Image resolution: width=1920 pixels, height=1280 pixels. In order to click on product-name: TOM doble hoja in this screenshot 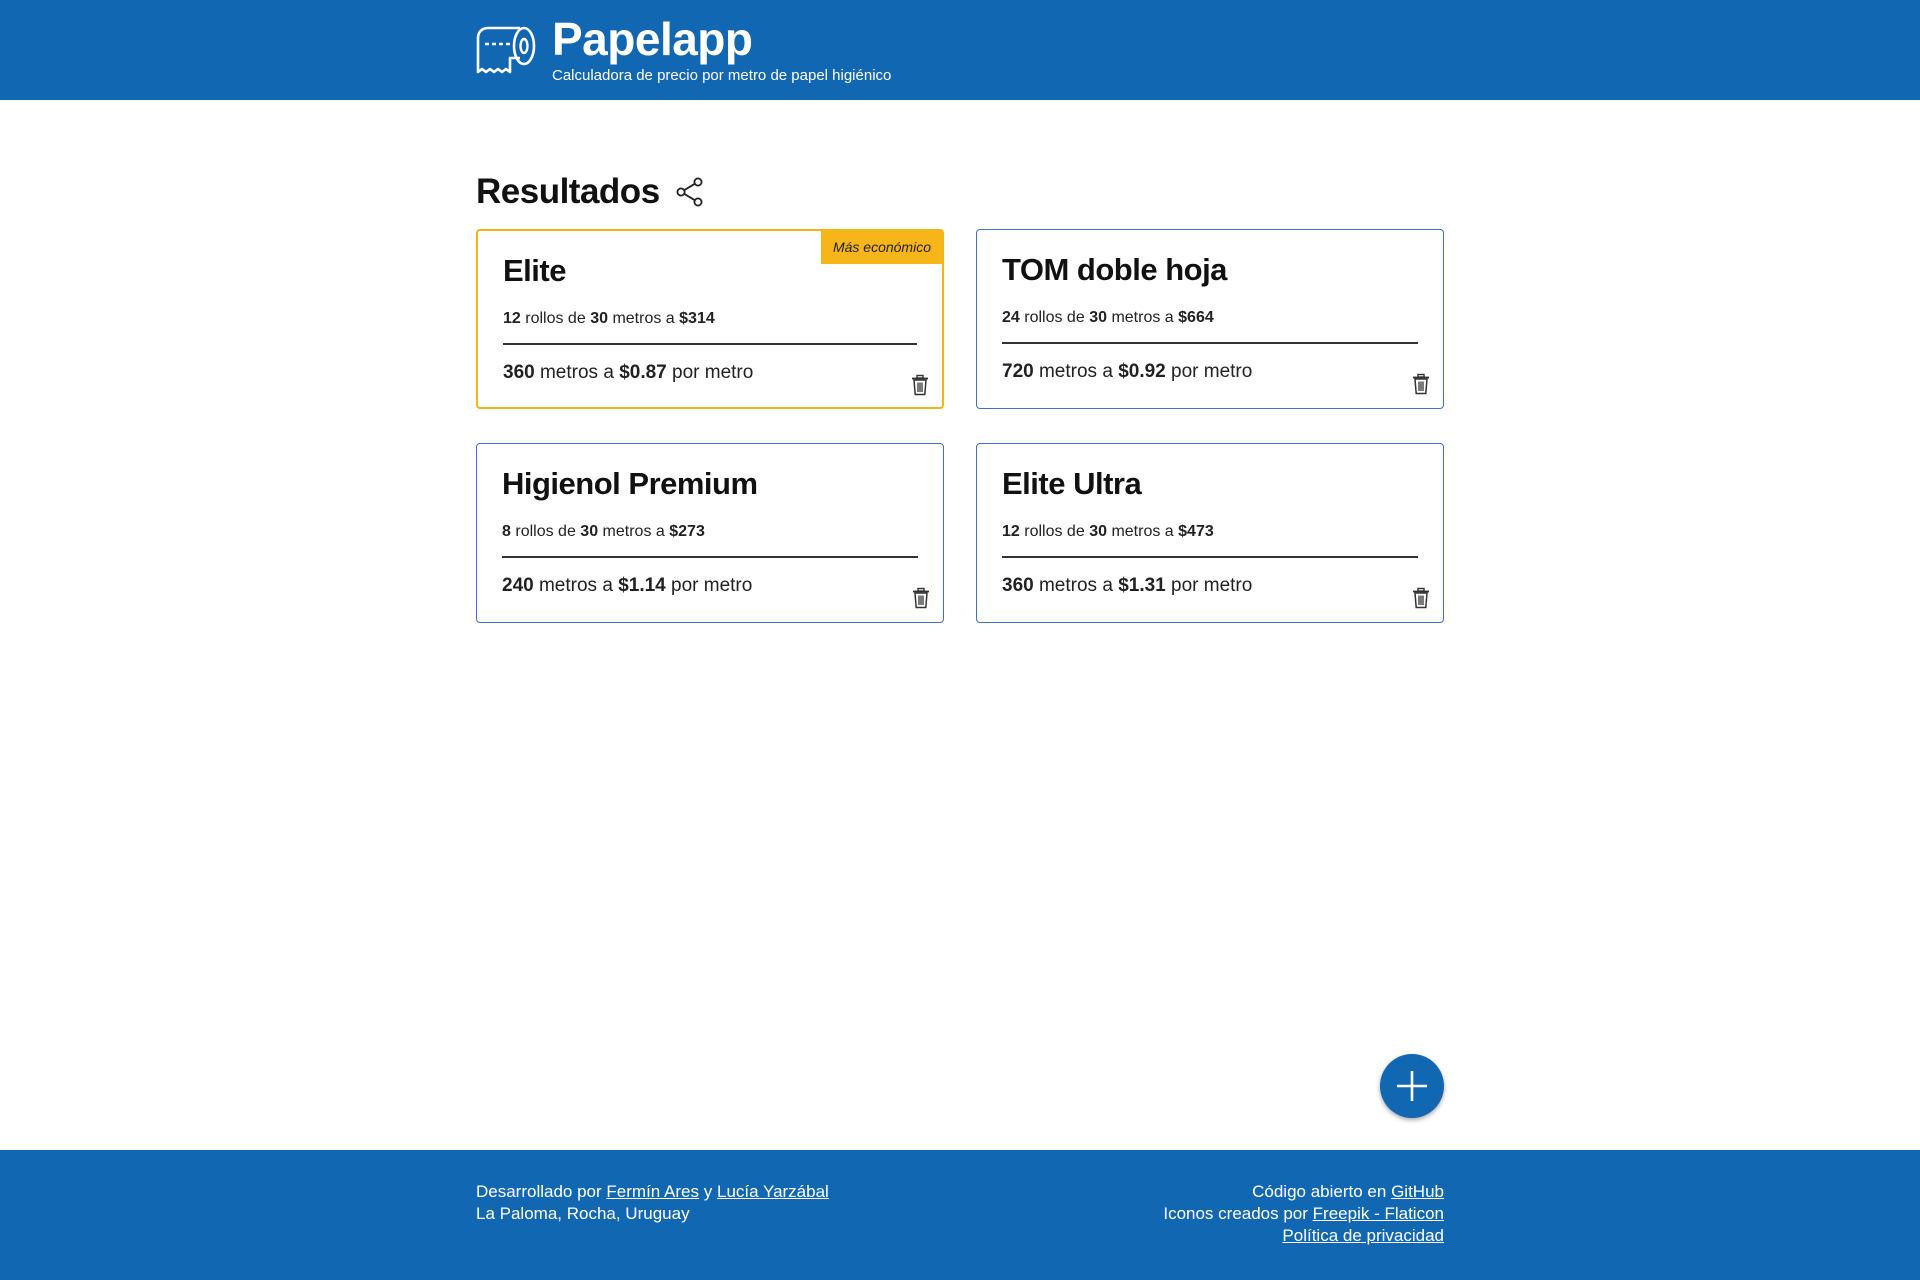, I will do `click(1114, 269)`.